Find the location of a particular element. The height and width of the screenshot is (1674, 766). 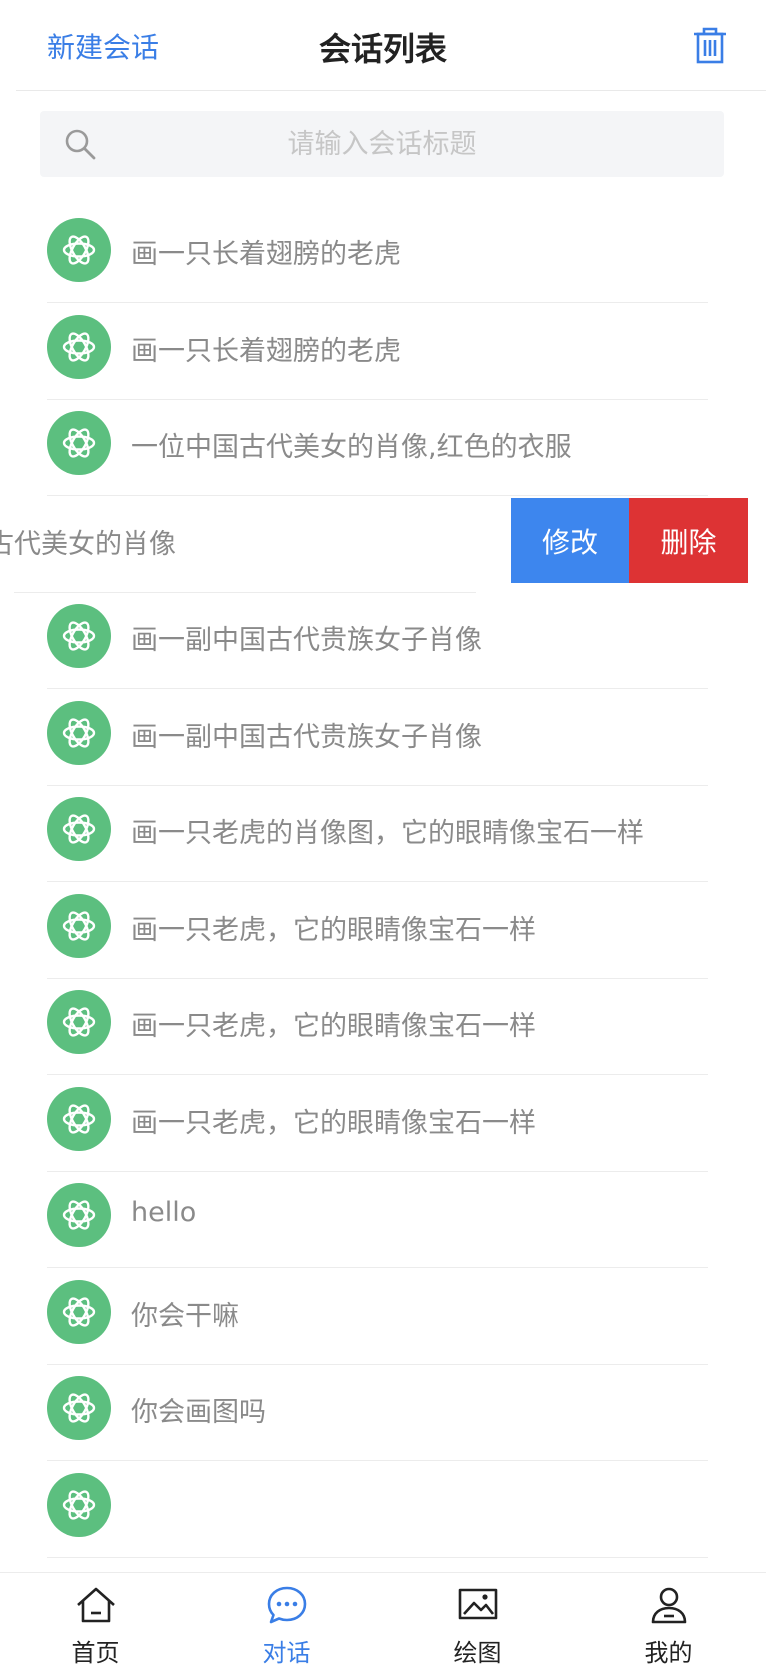

list-item is located at coordinates (383, 1506).